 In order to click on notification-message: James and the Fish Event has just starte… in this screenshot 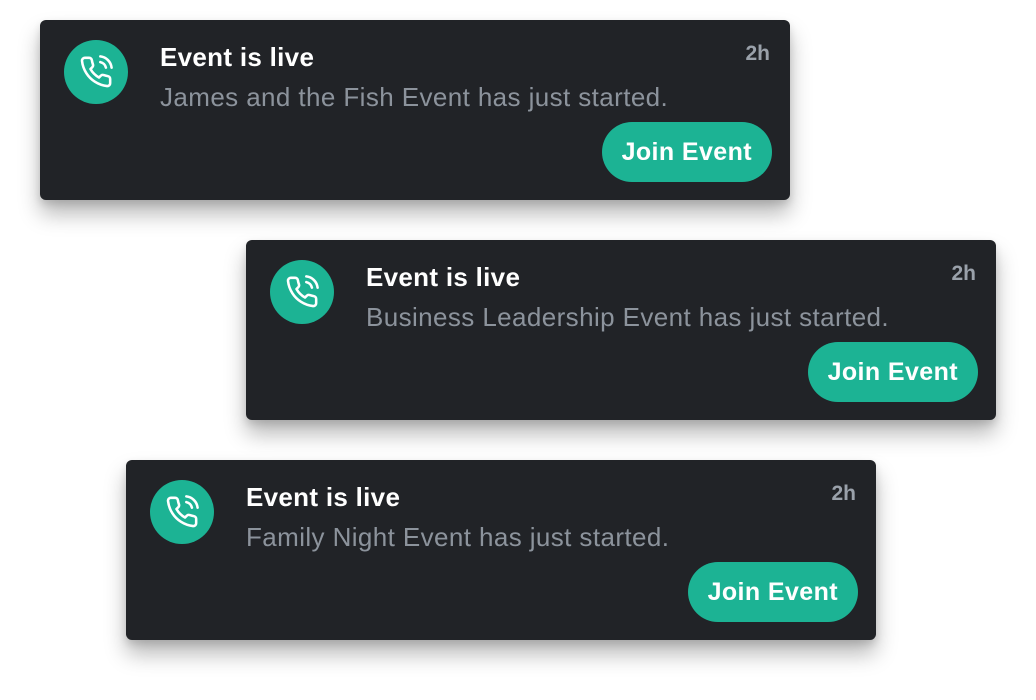, I will do `click(414, 97)`.